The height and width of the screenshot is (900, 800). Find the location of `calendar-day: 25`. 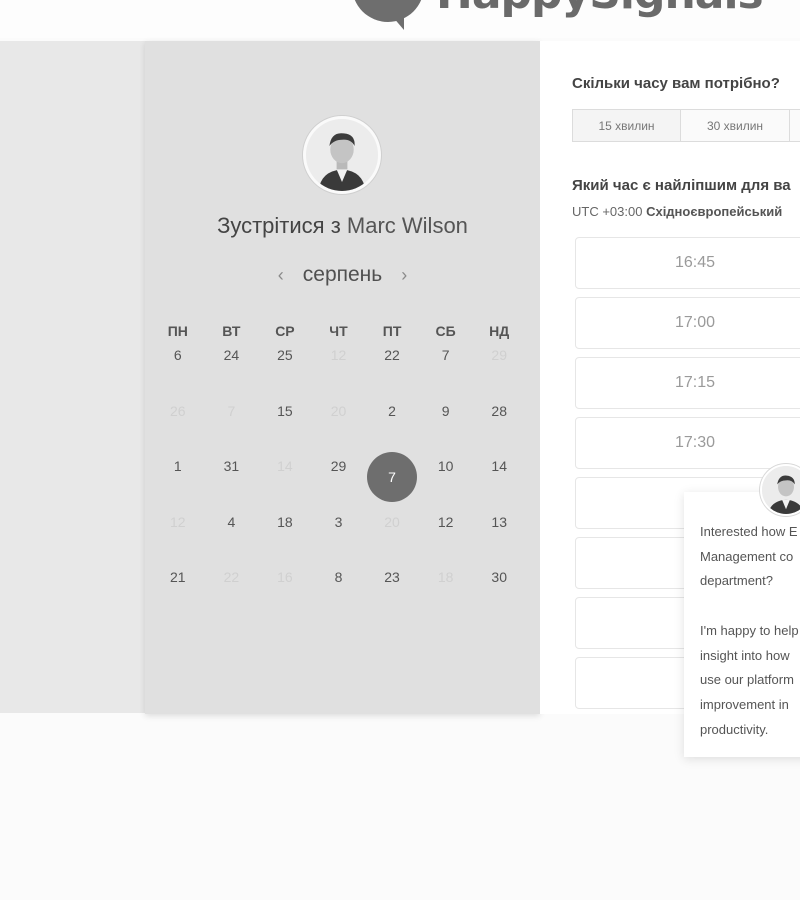

calendar-day: 25 is located at coordinates (285, 367).